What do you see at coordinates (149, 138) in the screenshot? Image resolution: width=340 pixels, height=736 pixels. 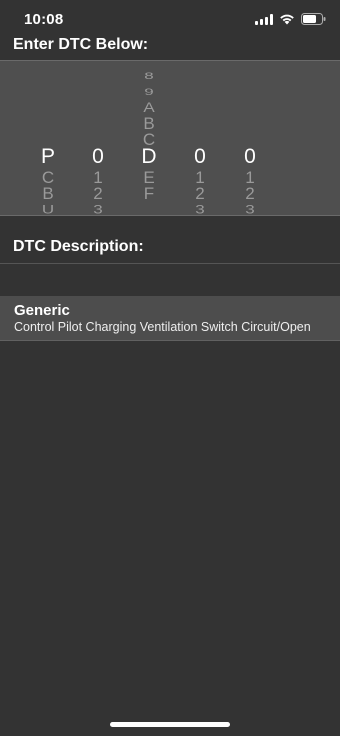 I see `picker-column-digit-2: 89ABCDEF` at bounding box center [149, 138].